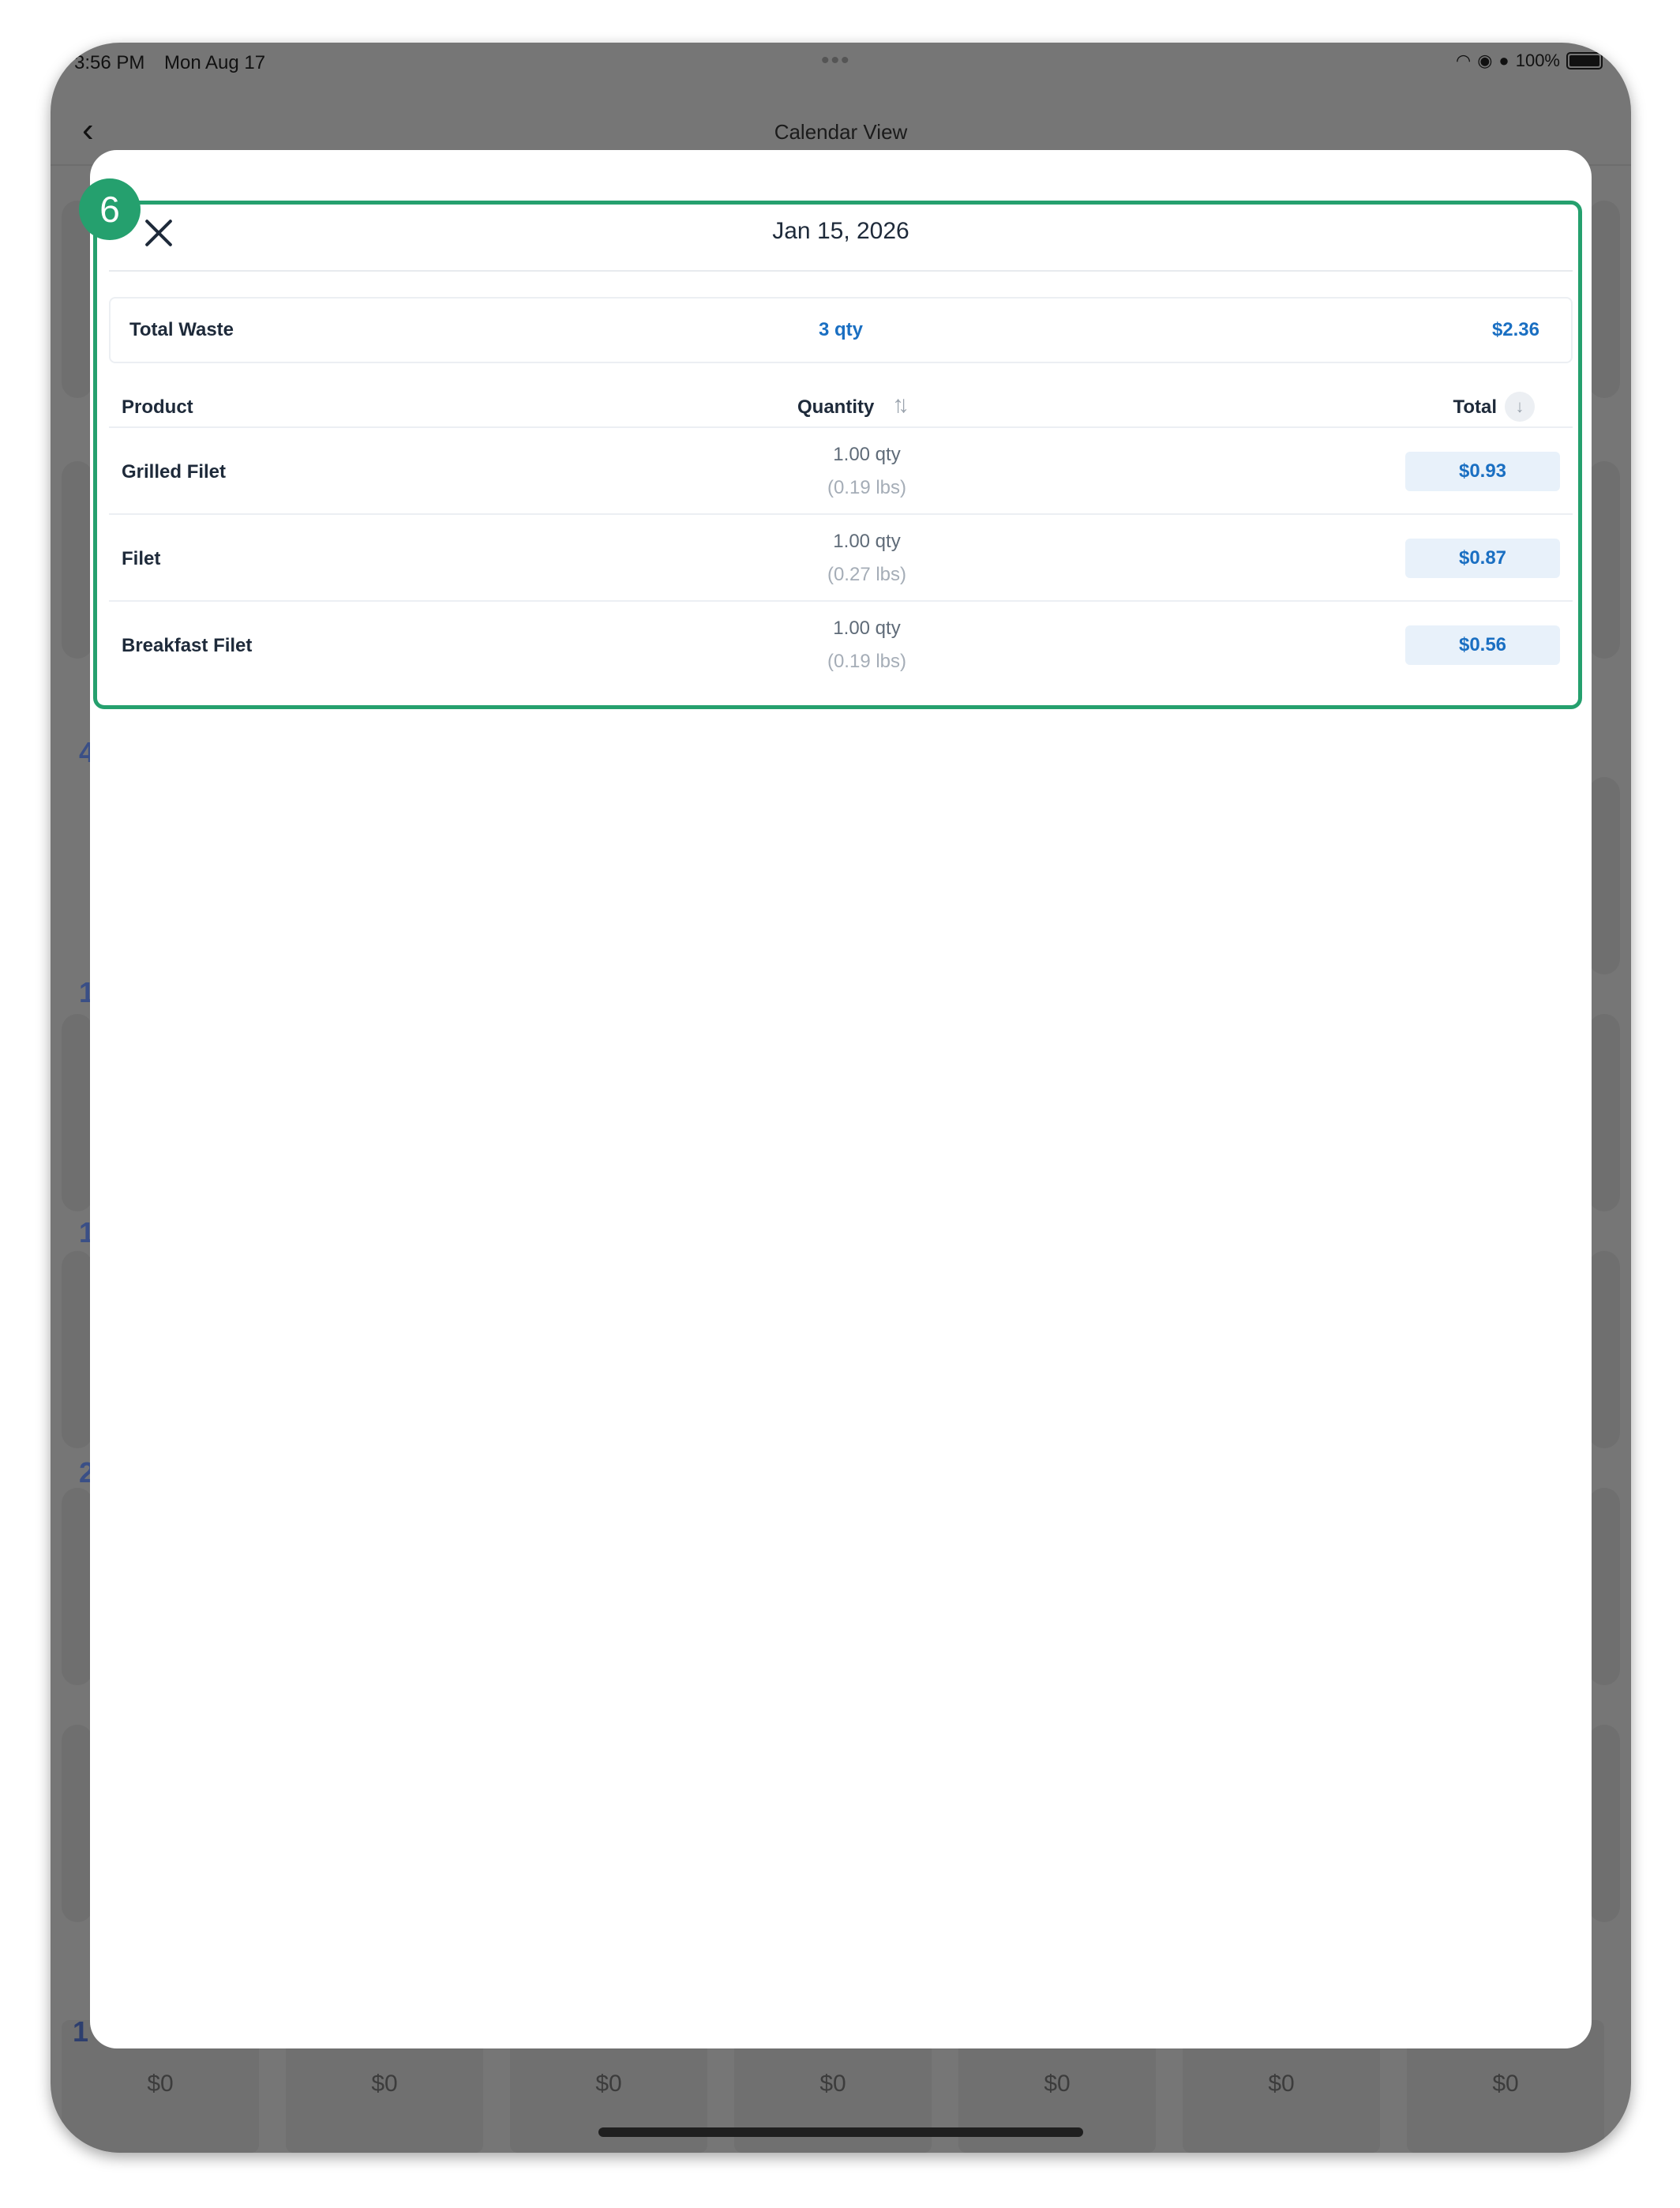 The height and width of the screenshot is (2208, 1680). Describe the element at coordinates (187, 645) in the screenshot. I see `product-name: Breakfast Filet` at that location.